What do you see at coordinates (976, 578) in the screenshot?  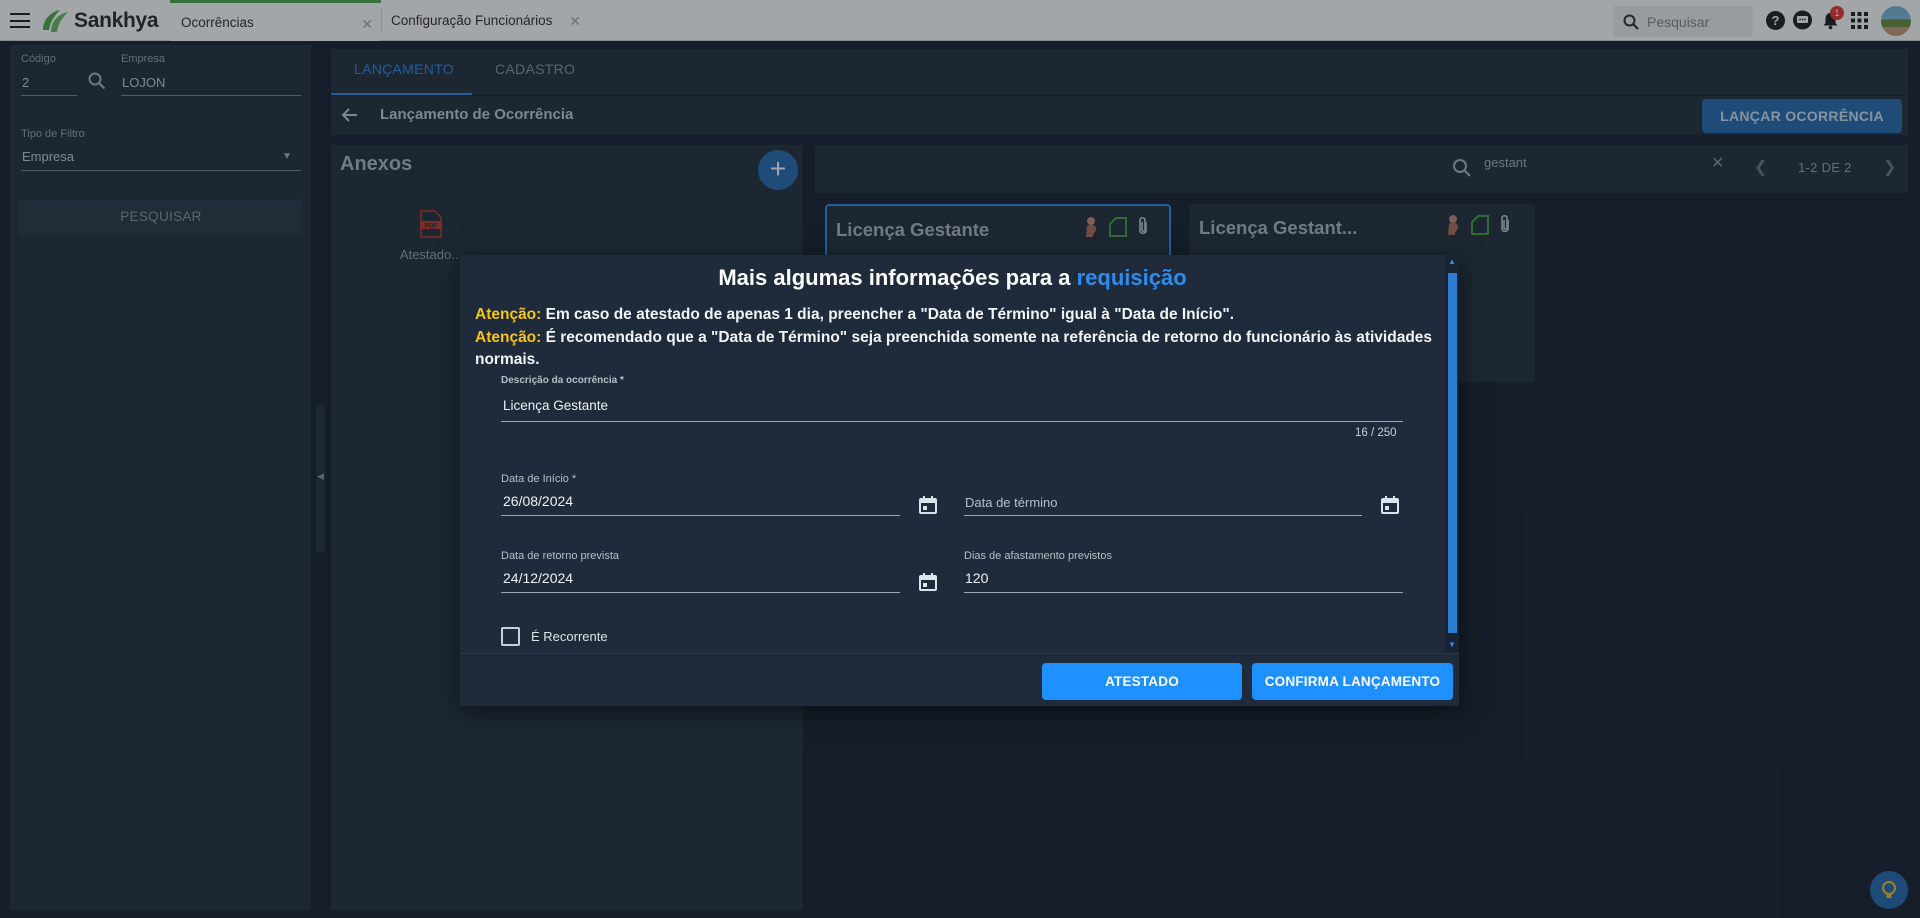 I see `dias-afastamento-input: 120` at bounding box center [976, 578].